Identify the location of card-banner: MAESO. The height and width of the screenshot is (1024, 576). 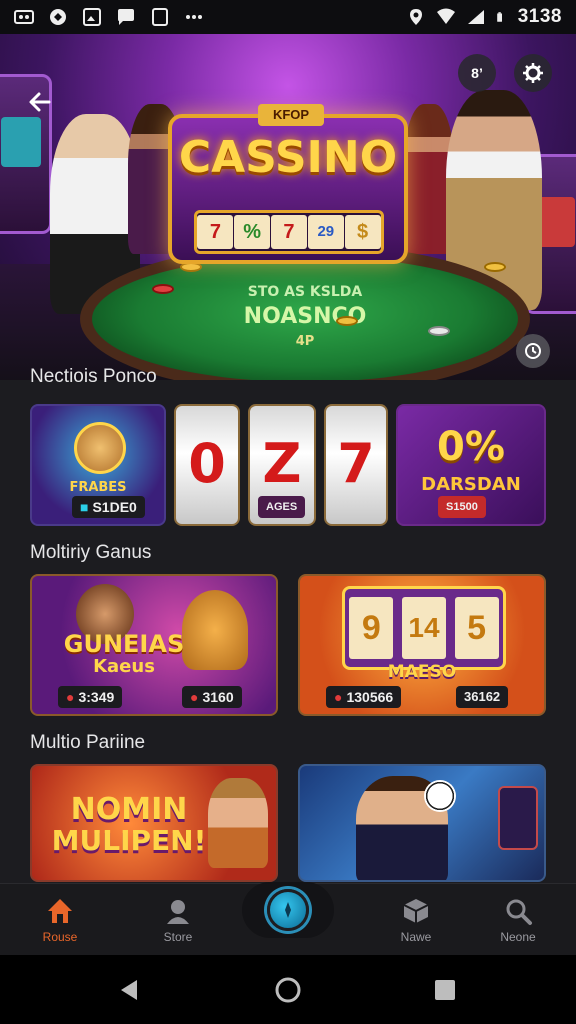
(422, 672).